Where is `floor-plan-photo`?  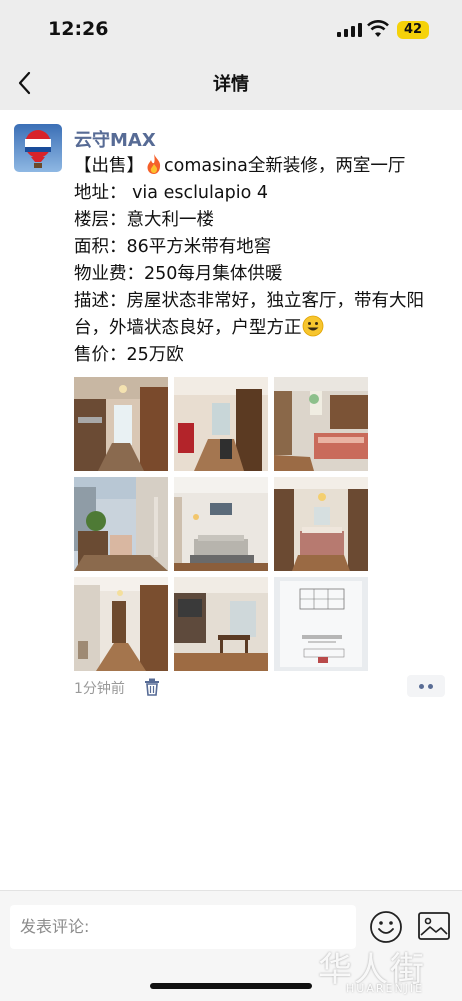
floor-plan-photo is located at coordinates (321, 624).